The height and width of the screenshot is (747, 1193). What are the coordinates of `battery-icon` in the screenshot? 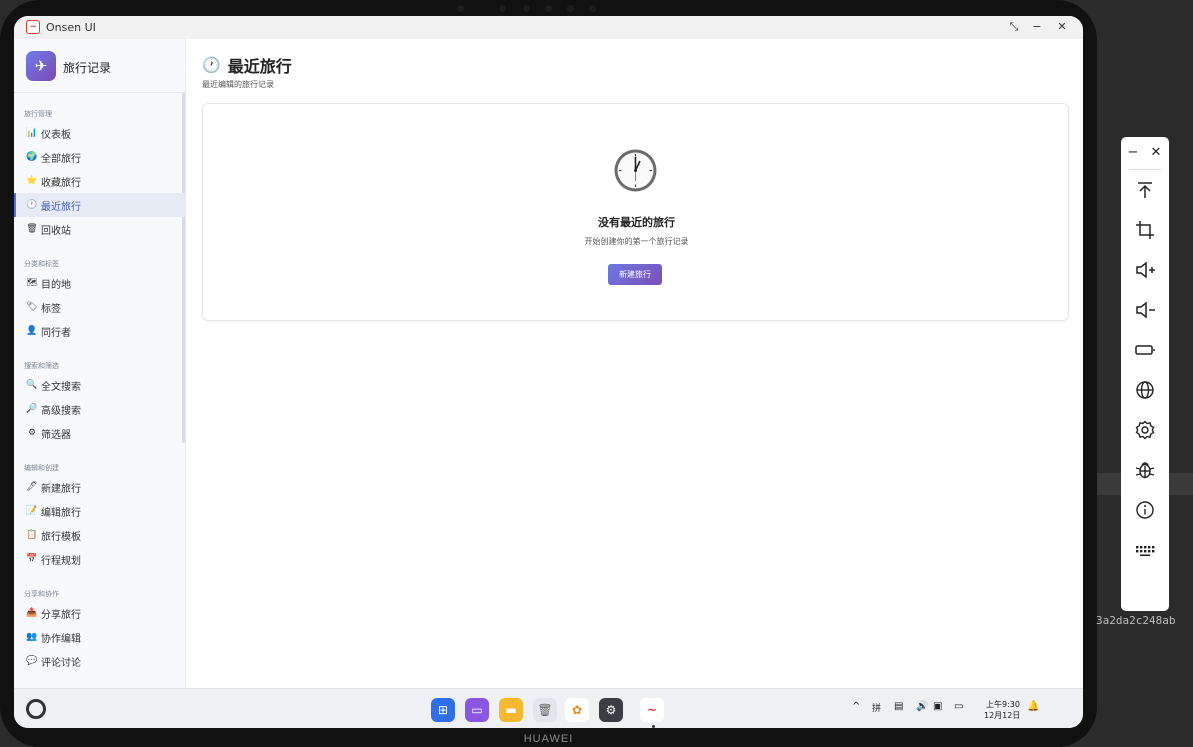 It's located at (1145, 350).